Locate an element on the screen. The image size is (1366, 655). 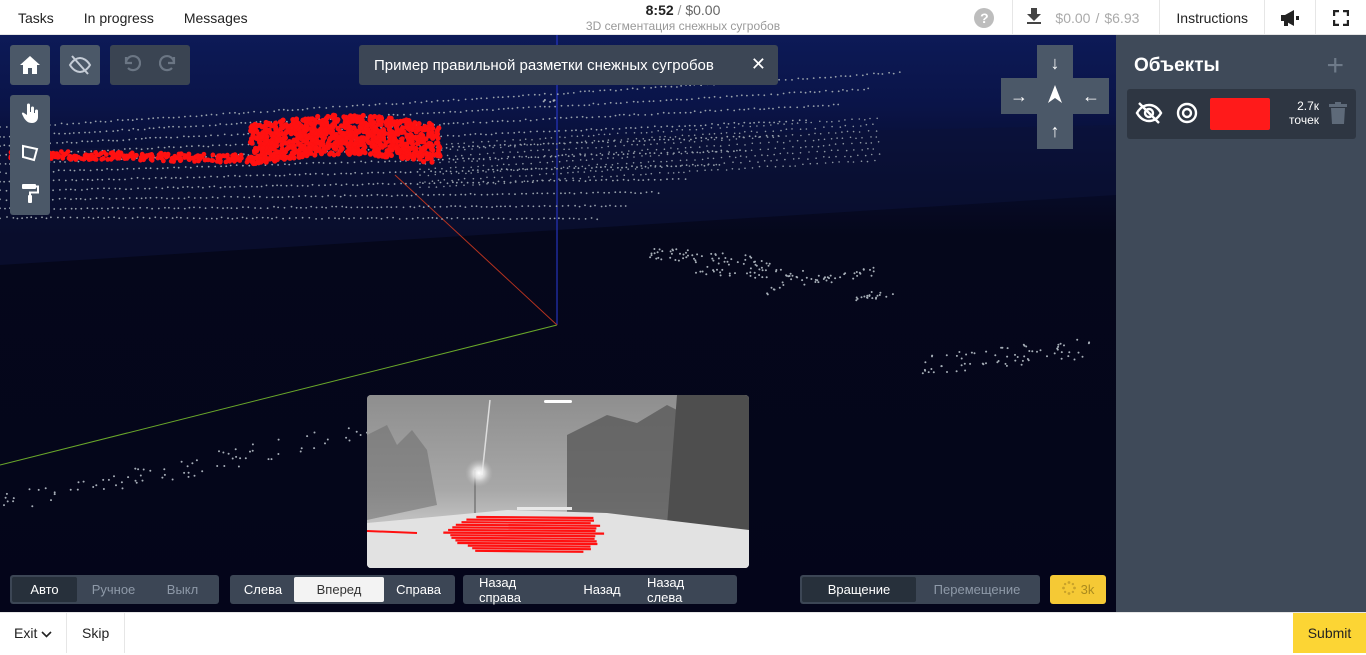
points-count-label: 3k is located at coordinates (1087, 589).